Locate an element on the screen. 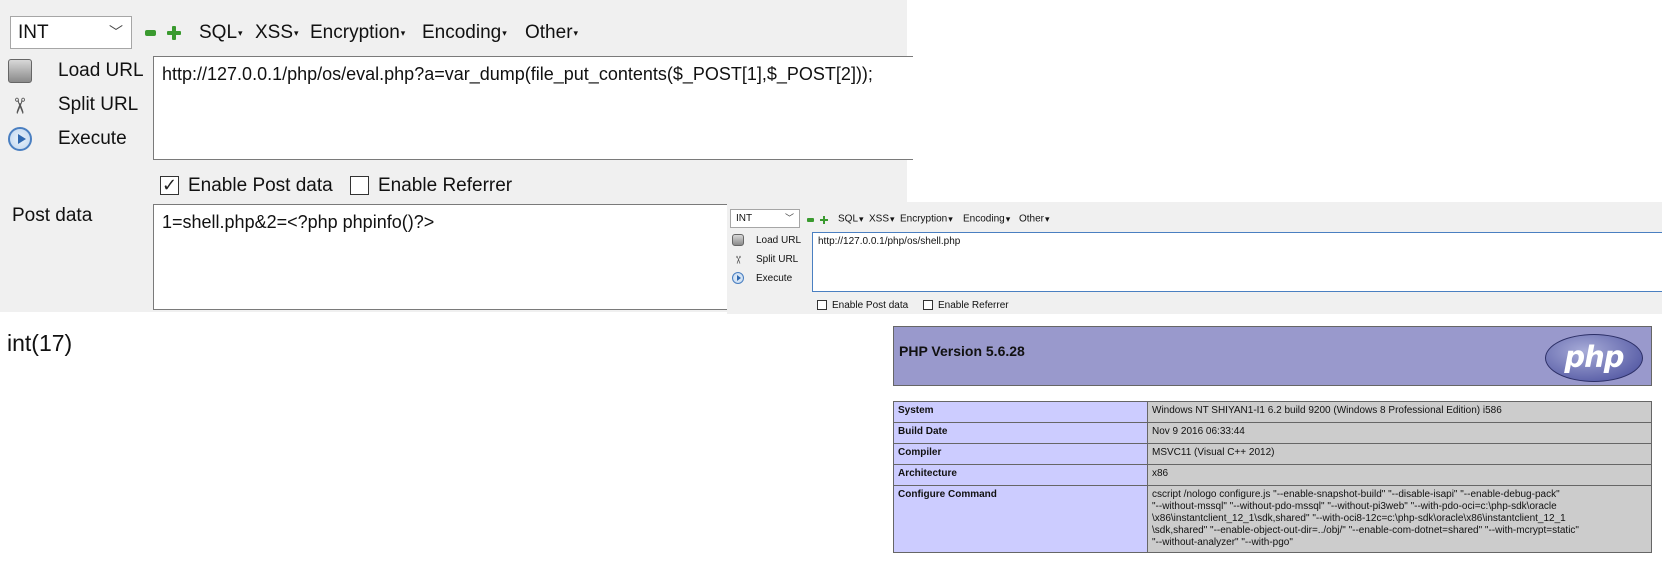 The width and height of the screenshot is (1662, 580). response-output: int(17) is located at coordinates (40, 343).